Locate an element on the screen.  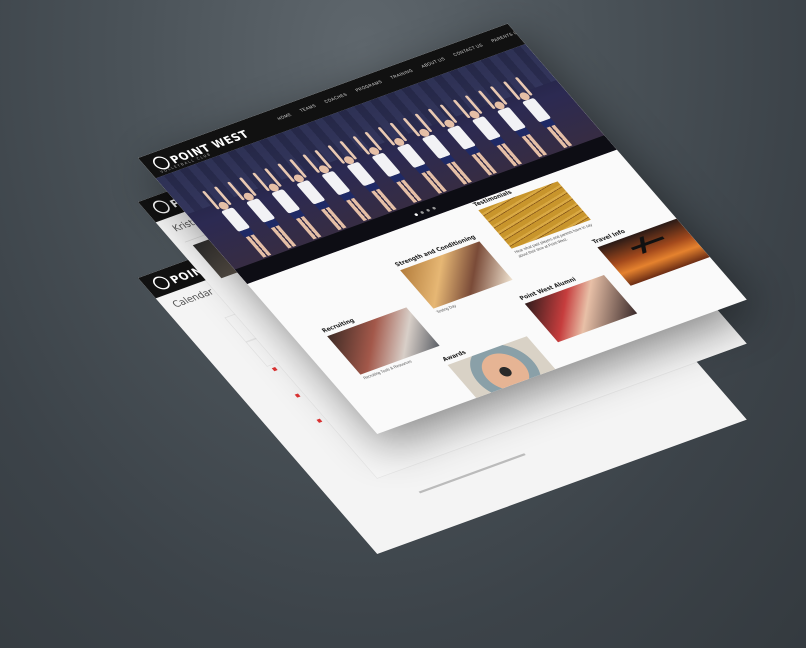
alumni-image is located at coordinates (581, 309).